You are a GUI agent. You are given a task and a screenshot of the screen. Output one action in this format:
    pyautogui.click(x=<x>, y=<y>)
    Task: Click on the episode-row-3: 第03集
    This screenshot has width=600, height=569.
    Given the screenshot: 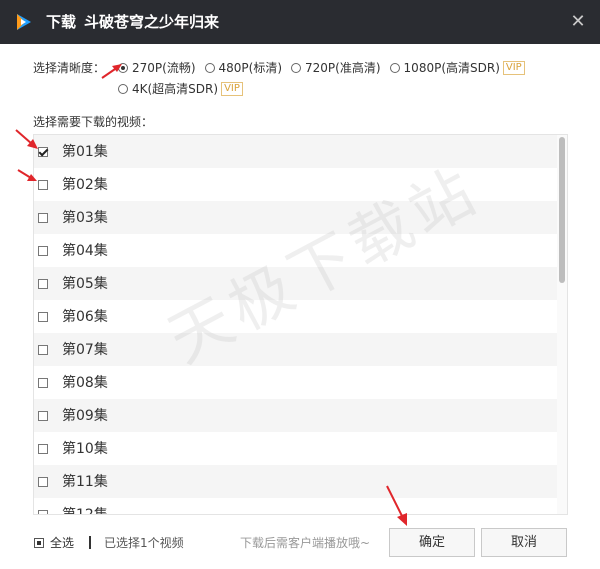 What is the action you would take?
    pyautogui.click(x=296, y=217)
    